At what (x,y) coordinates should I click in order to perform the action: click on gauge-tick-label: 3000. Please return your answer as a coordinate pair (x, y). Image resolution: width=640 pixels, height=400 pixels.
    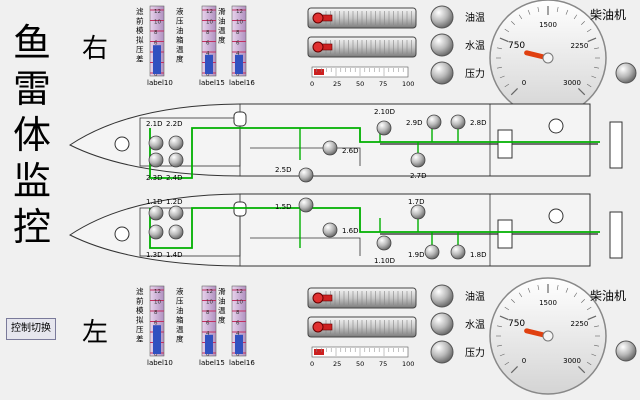
    Looking at the image, I should click on (572, 361).